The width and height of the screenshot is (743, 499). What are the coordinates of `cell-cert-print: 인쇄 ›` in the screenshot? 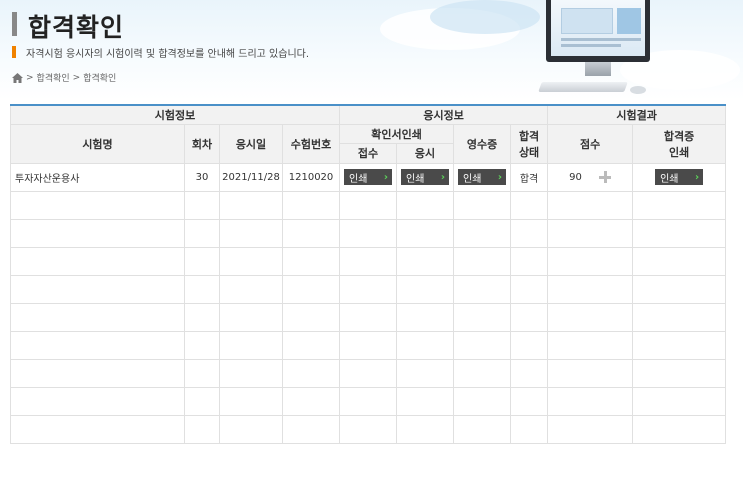 It's located at (679, 177).